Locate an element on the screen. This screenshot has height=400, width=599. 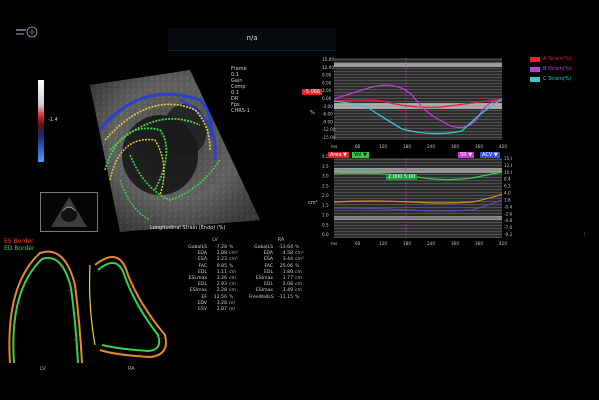
area-dropdown: Area ▼ is located at coordinates (338, 155).